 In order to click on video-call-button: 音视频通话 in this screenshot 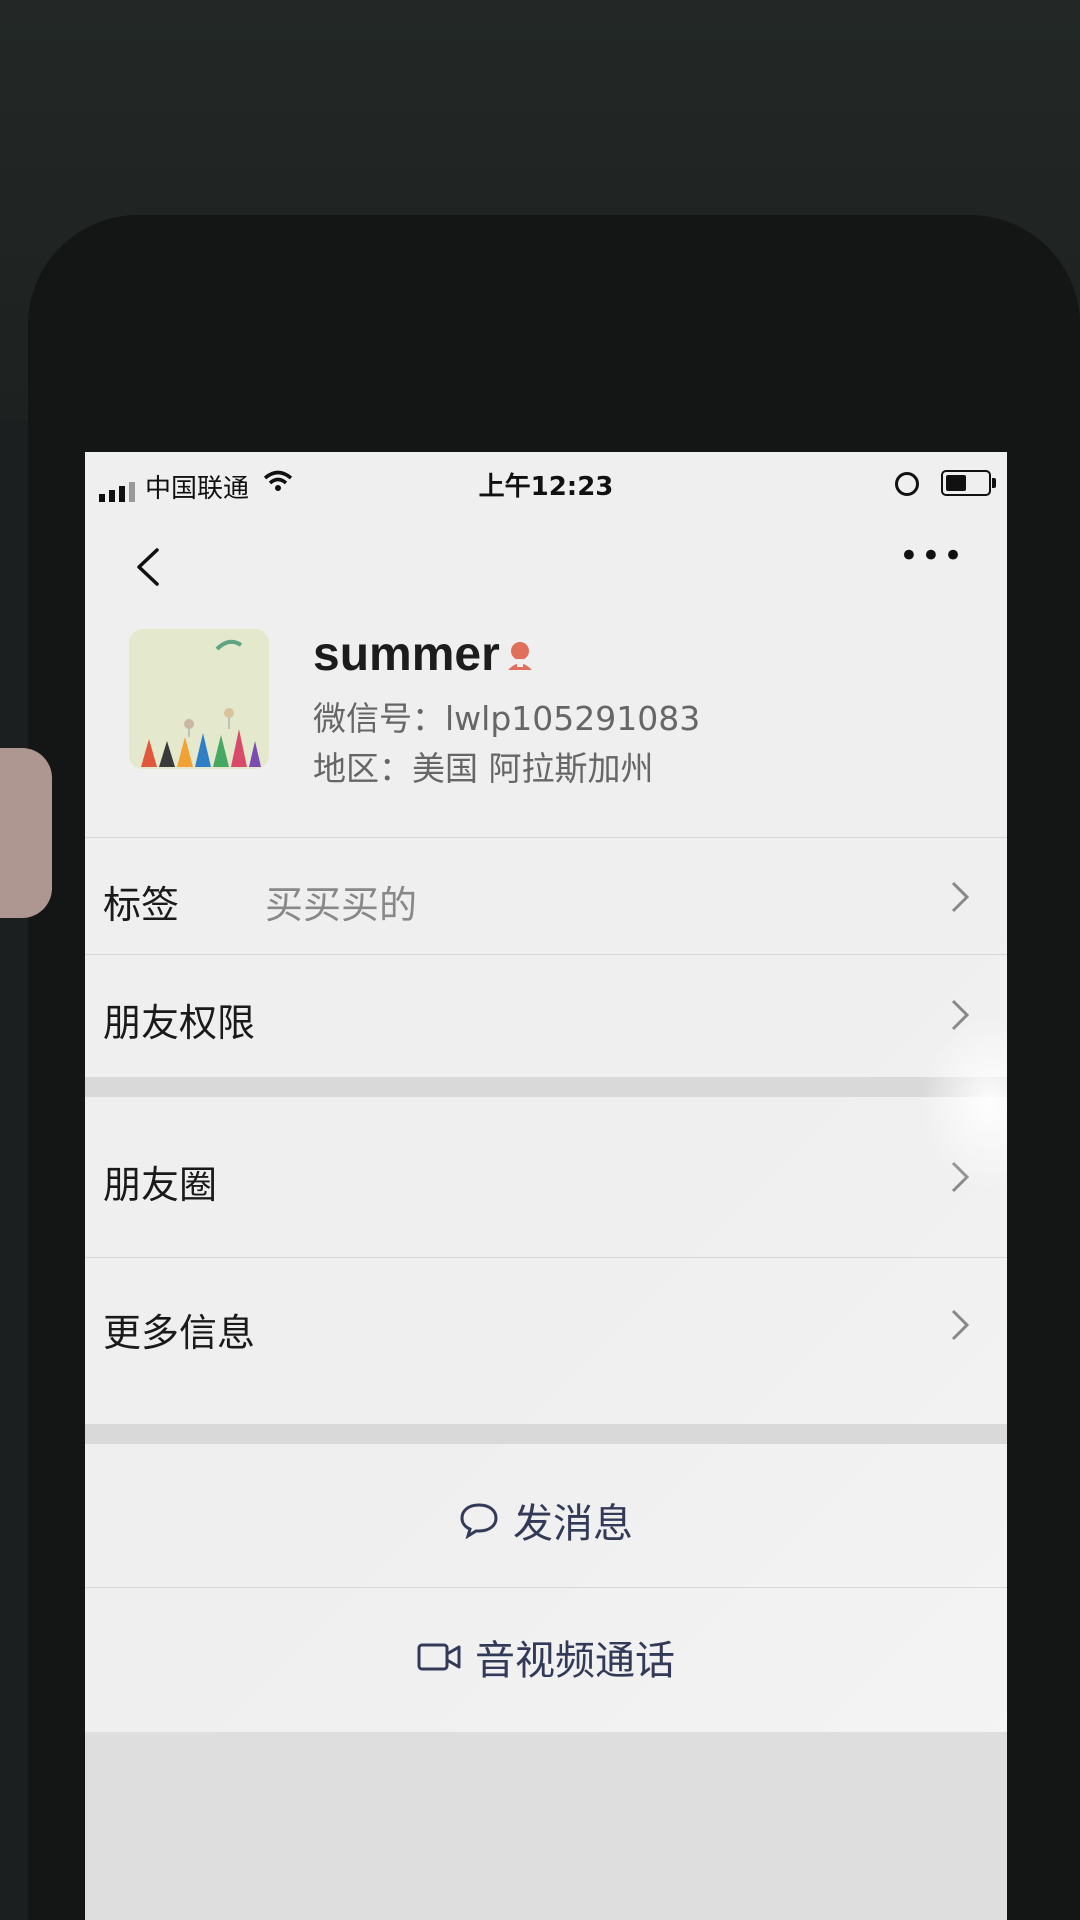, I will do `click(546, 1657)`.